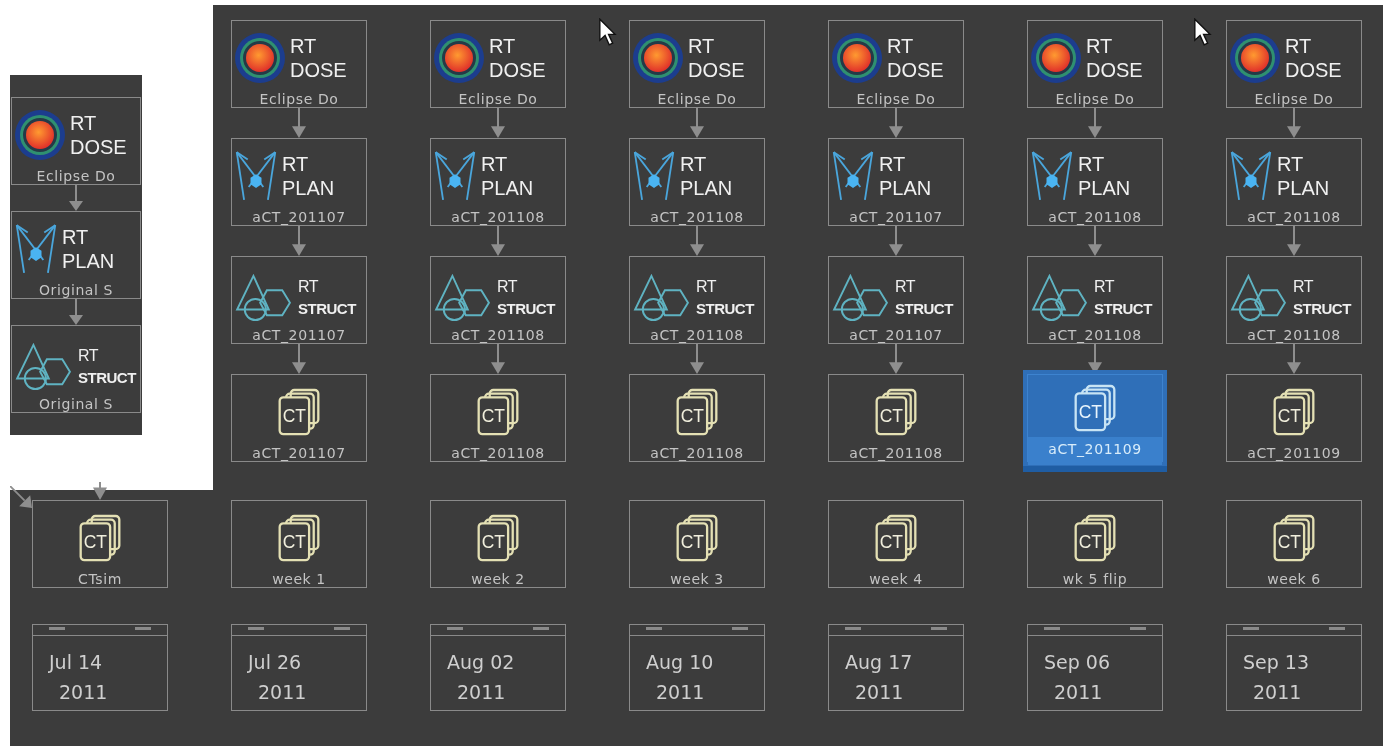  I want to click on date-text: Sep 13, so click(1277, 662).